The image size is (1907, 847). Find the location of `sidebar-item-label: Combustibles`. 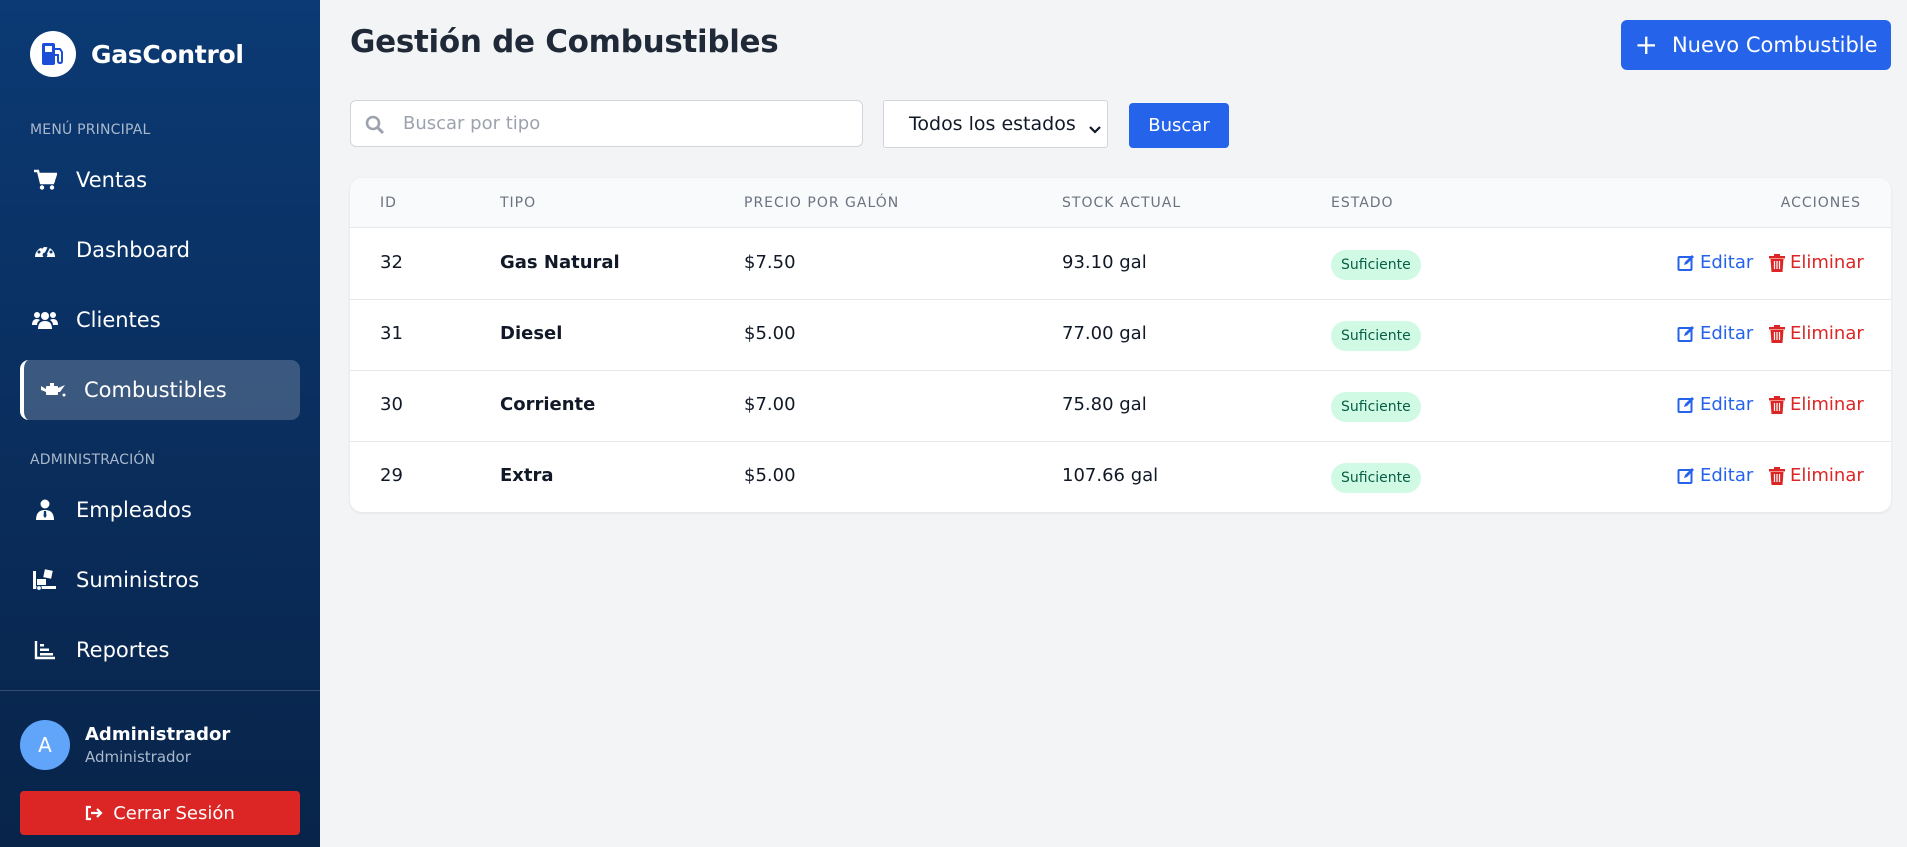

sidebar-item-label: Combustibles is located at coordinates (155, 390).